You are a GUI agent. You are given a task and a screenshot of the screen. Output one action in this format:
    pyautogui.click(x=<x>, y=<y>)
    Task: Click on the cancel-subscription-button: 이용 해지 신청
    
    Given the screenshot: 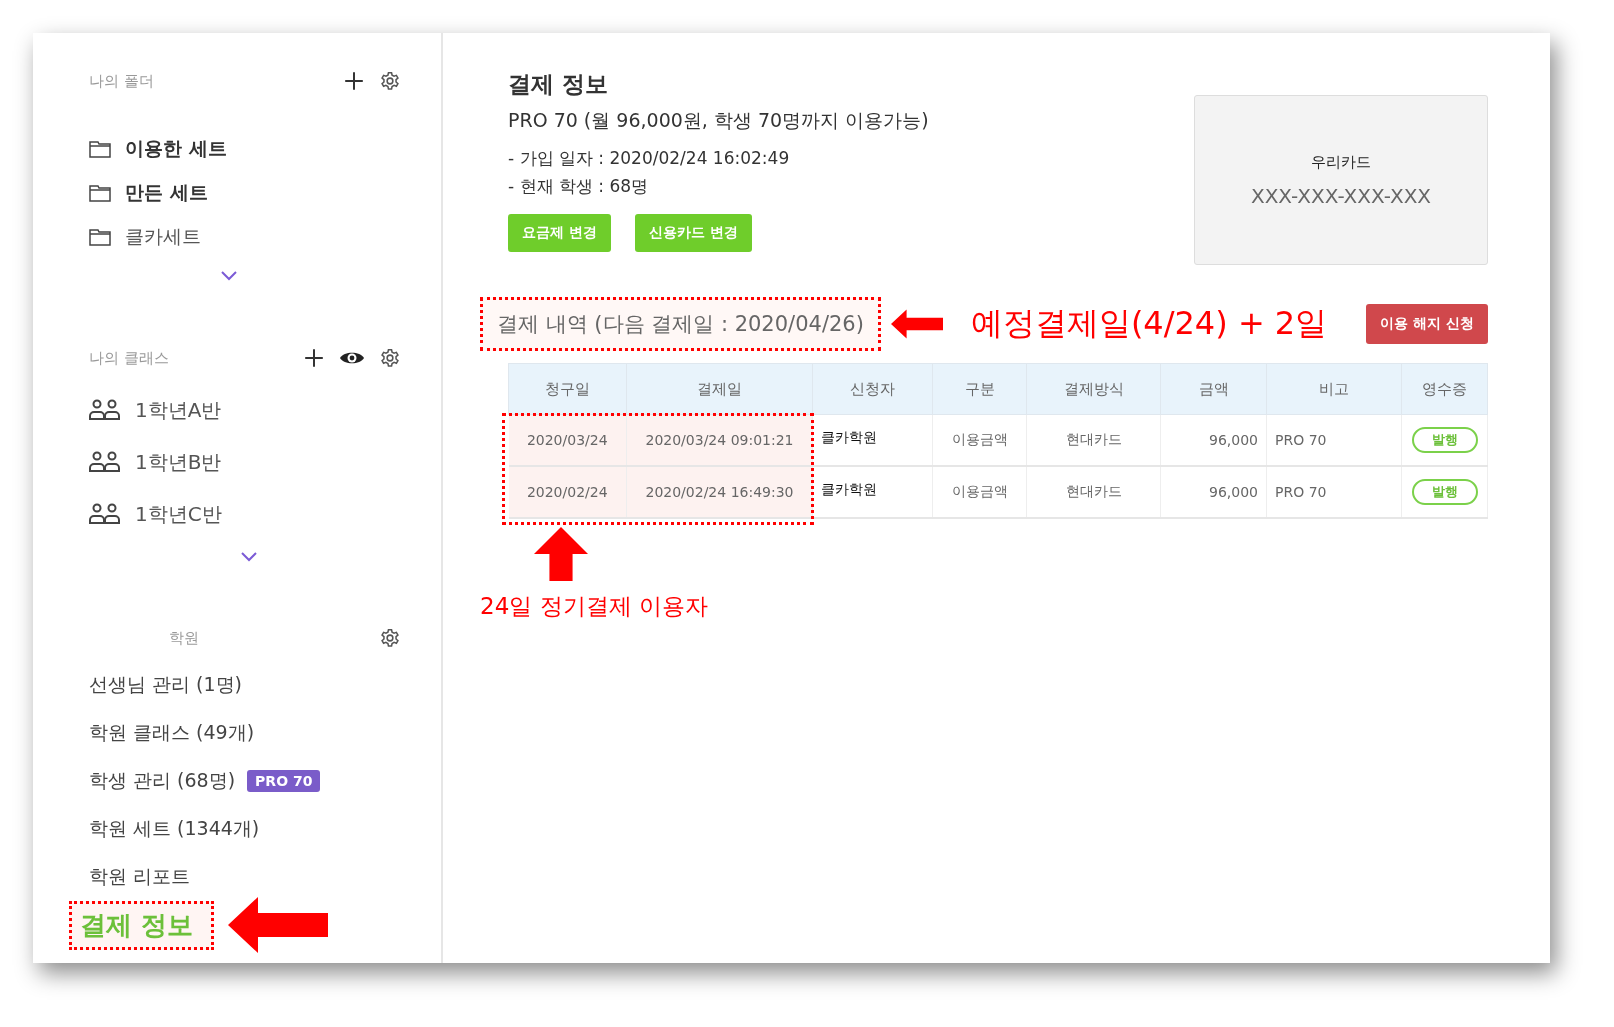 What is the action you would take?
    pyautogui.click(x=1427, y=324)
    